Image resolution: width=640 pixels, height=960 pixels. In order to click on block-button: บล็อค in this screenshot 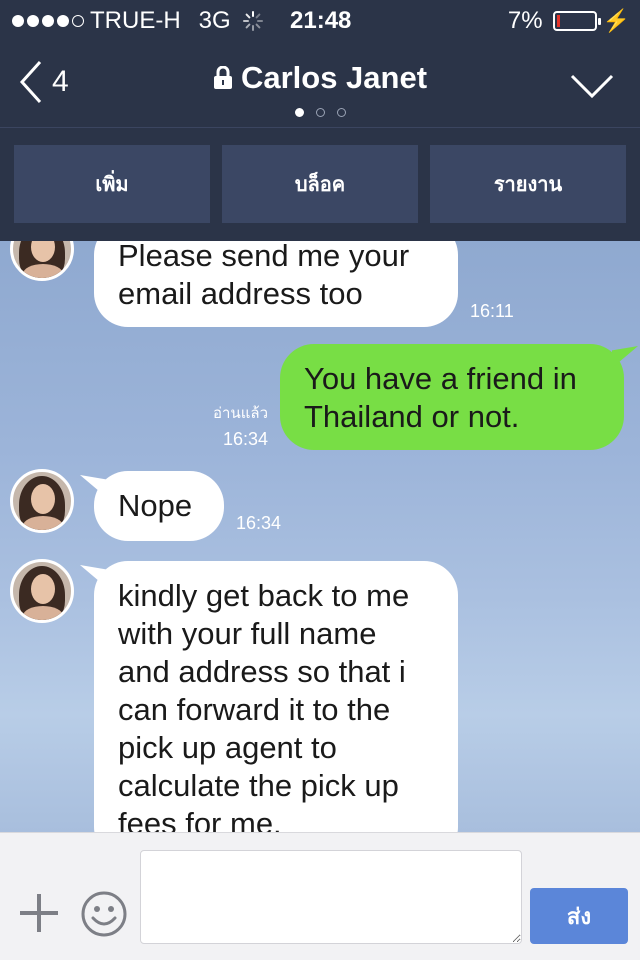, I will do `click(320, 184)`.